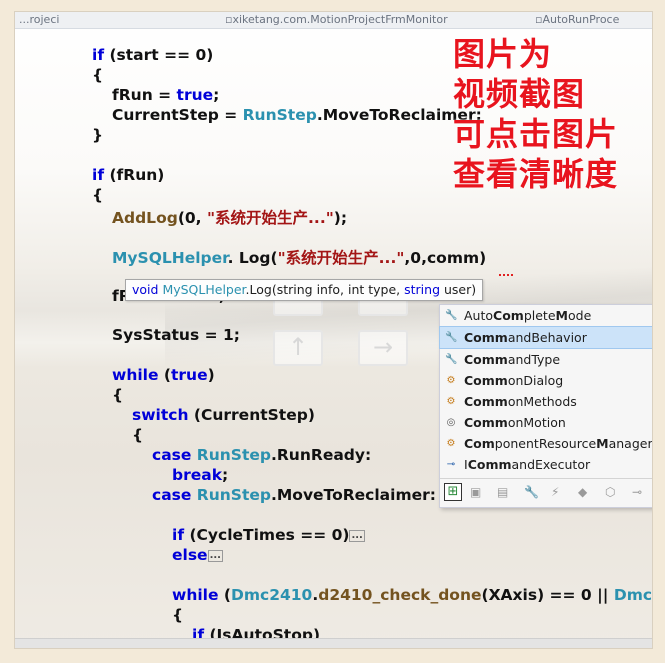 This screenshot has height=663, width=665. Describe the element at coordinates (144, 95) in the screenshot. I see `code-text: fRun =` at that location.